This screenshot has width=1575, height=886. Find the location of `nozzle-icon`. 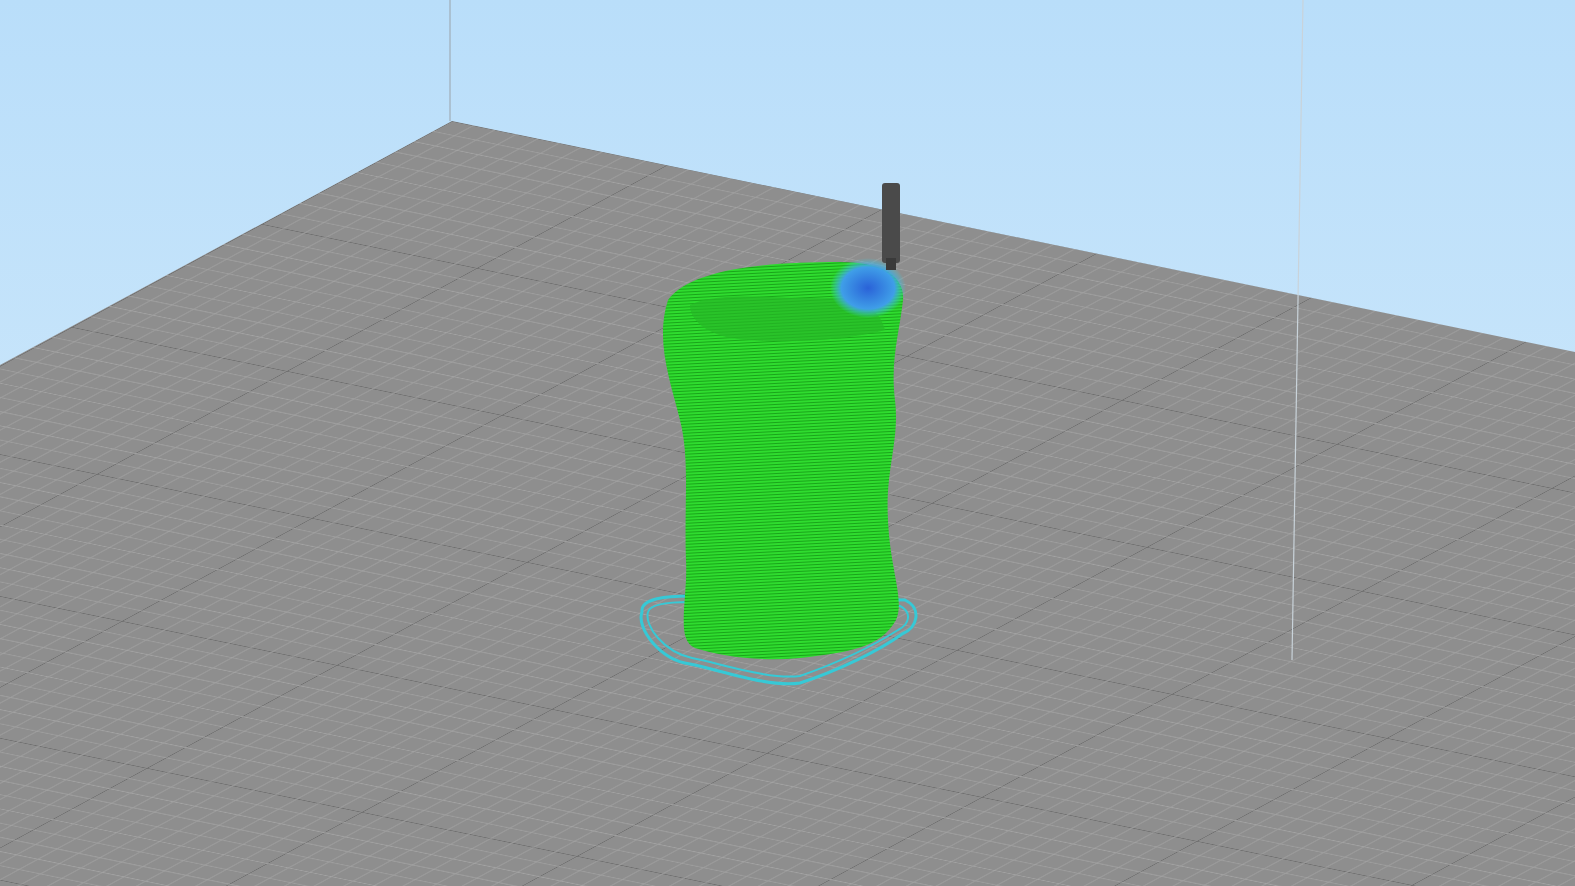

nozzle-icon is located at coordinates (891, 226).